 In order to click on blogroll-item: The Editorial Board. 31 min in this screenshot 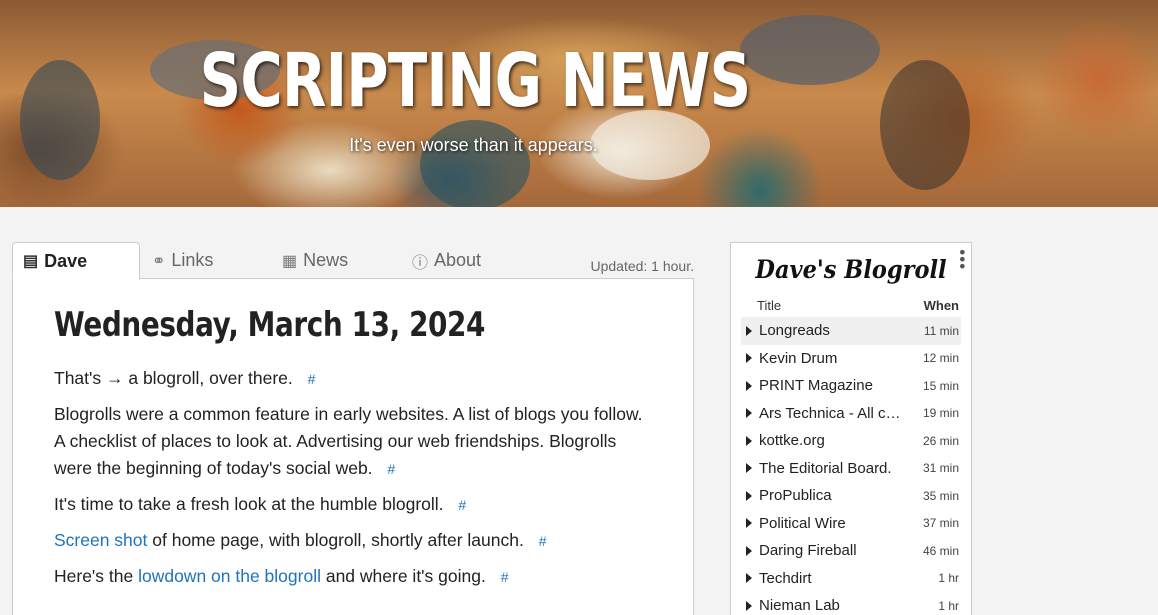, I will do `click(851, 469)`.